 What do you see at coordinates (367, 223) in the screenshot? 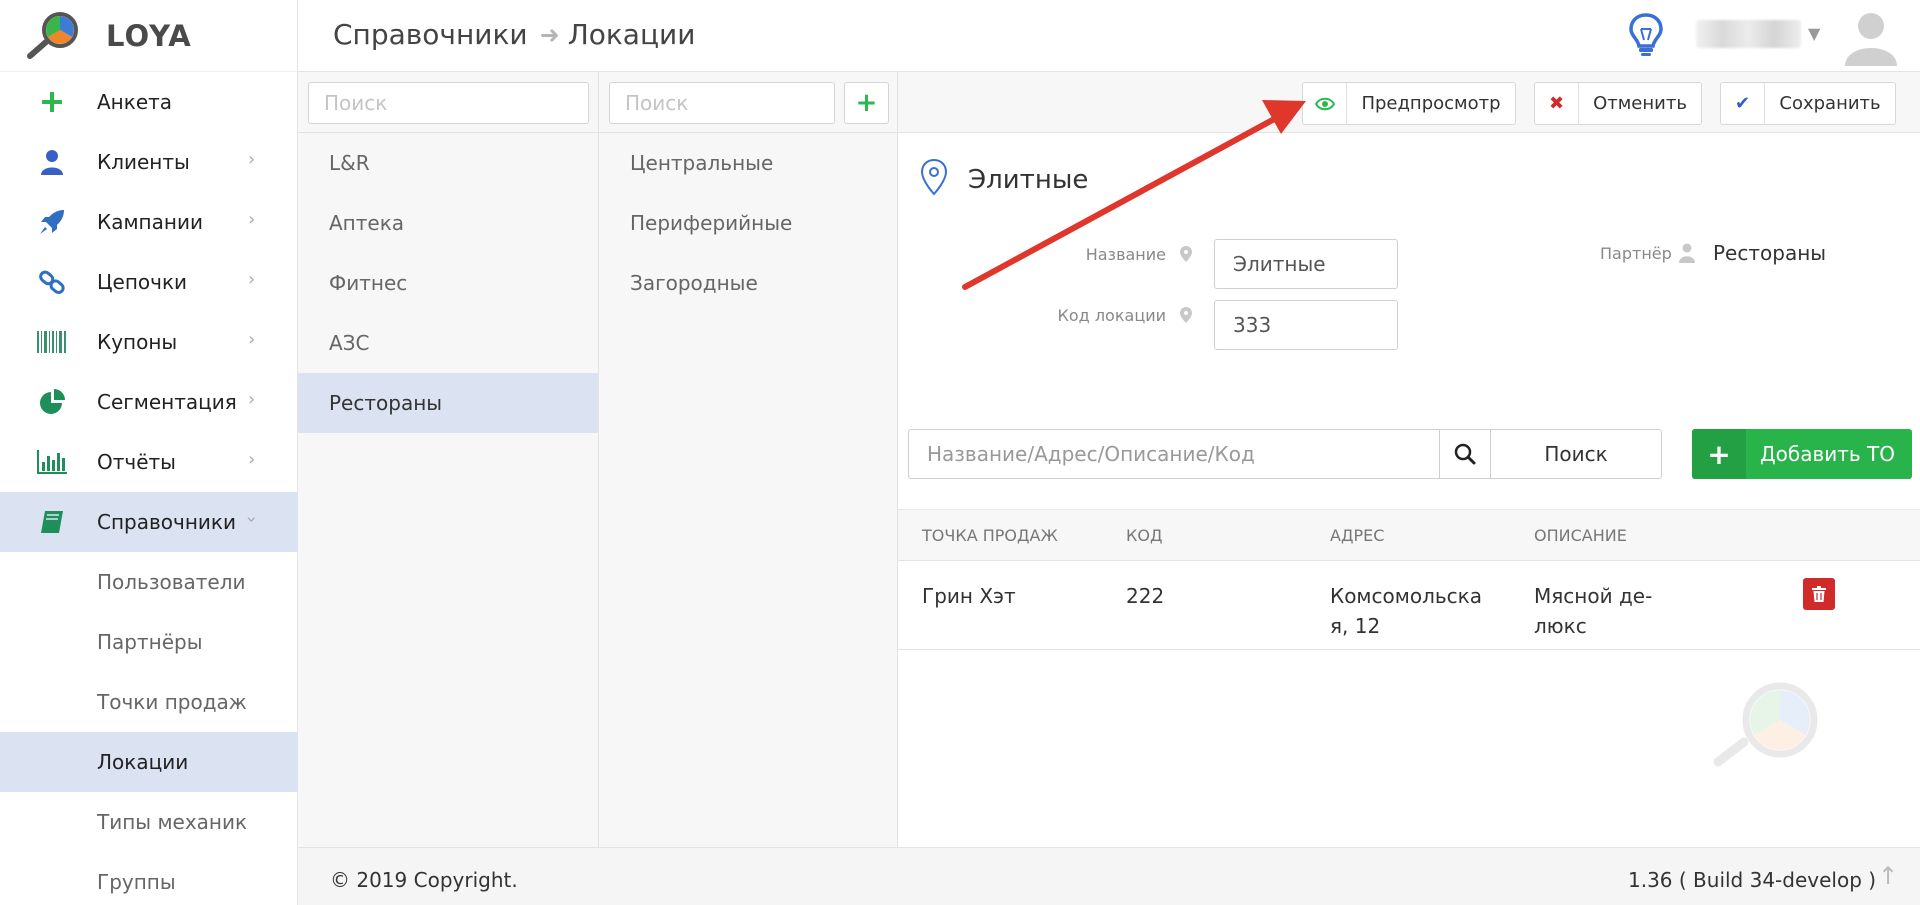
I see `partner-item-label: Аптека` at bounding box center [367, 223].